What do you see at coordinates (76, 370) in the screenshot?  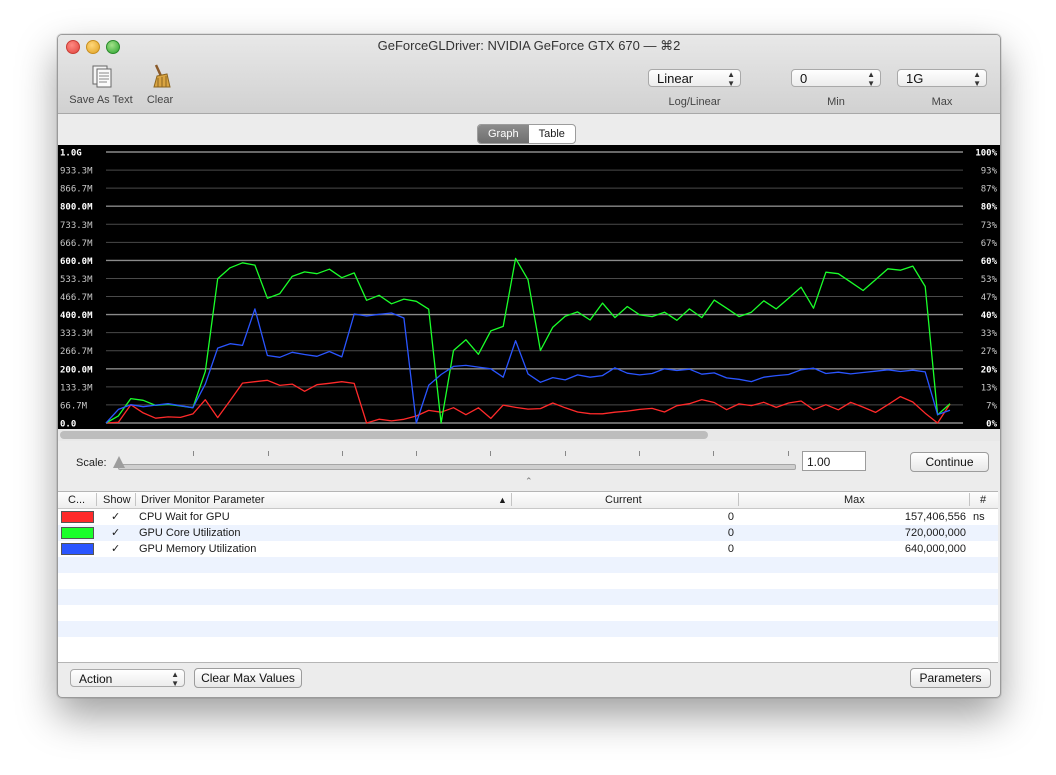 I see `y-left-tick-label: 200.0M` at bounding box center [76, 370].